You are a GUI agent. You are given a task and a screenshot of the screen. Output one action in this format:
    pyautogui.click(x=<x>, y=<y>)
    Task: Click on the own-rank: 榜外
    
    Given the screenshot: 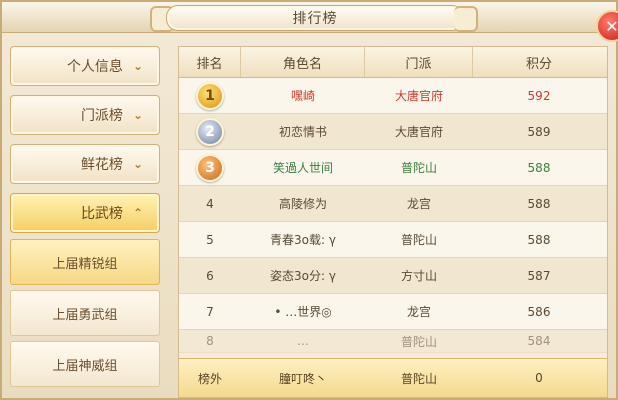 What is the action you would take?
    pyautogui.click(x=209, y=378)
    